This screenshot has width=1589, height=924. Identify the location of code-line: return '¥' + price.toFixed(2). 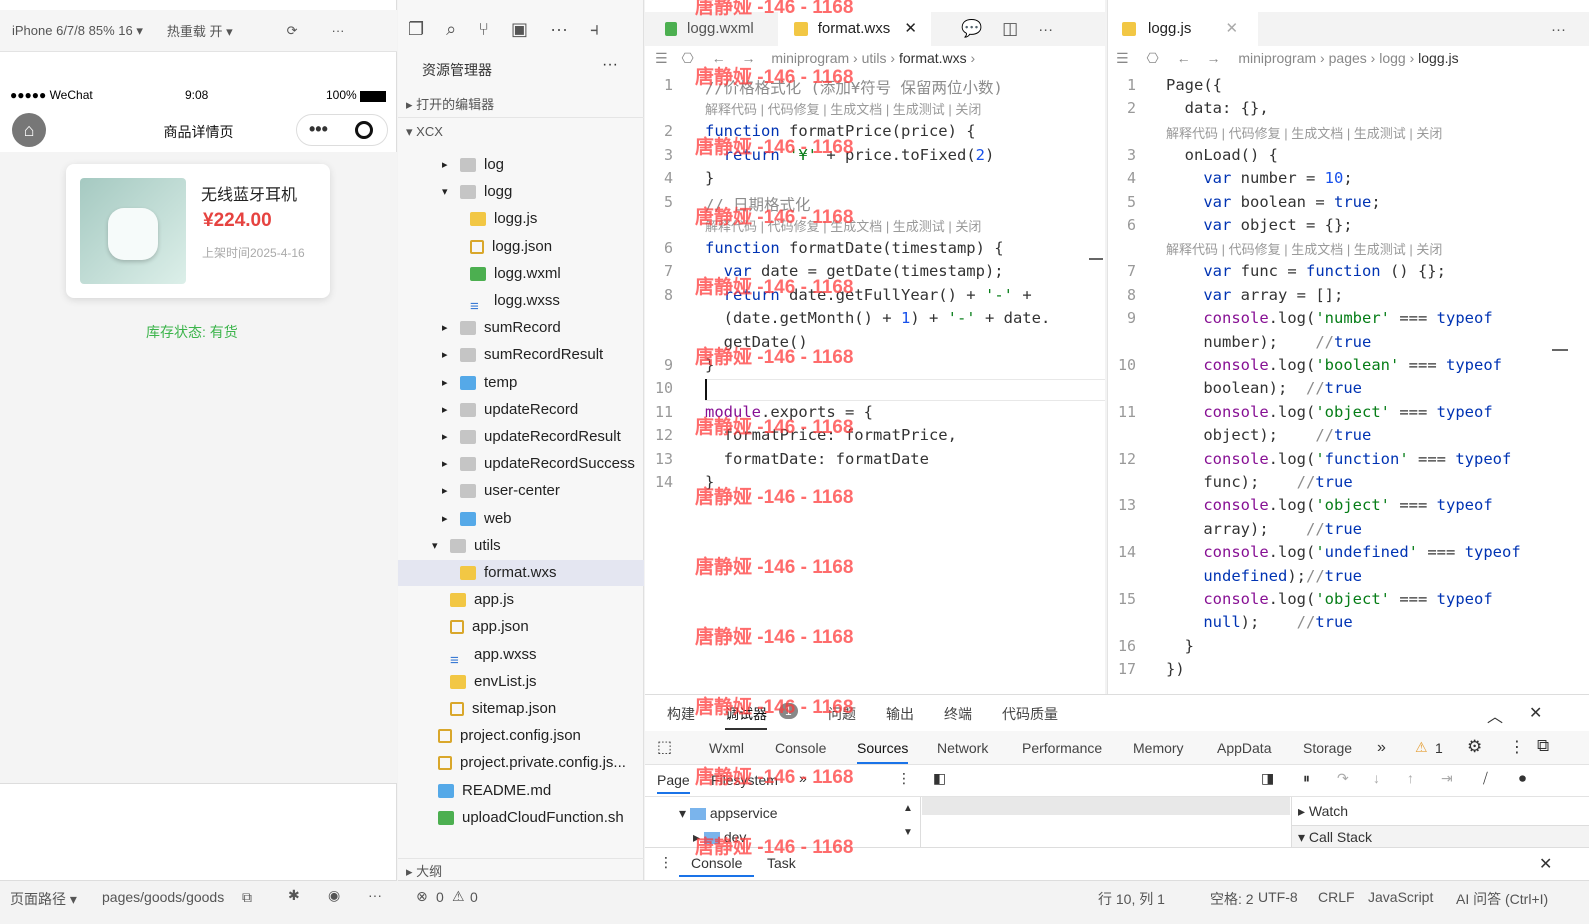
(850, 155).